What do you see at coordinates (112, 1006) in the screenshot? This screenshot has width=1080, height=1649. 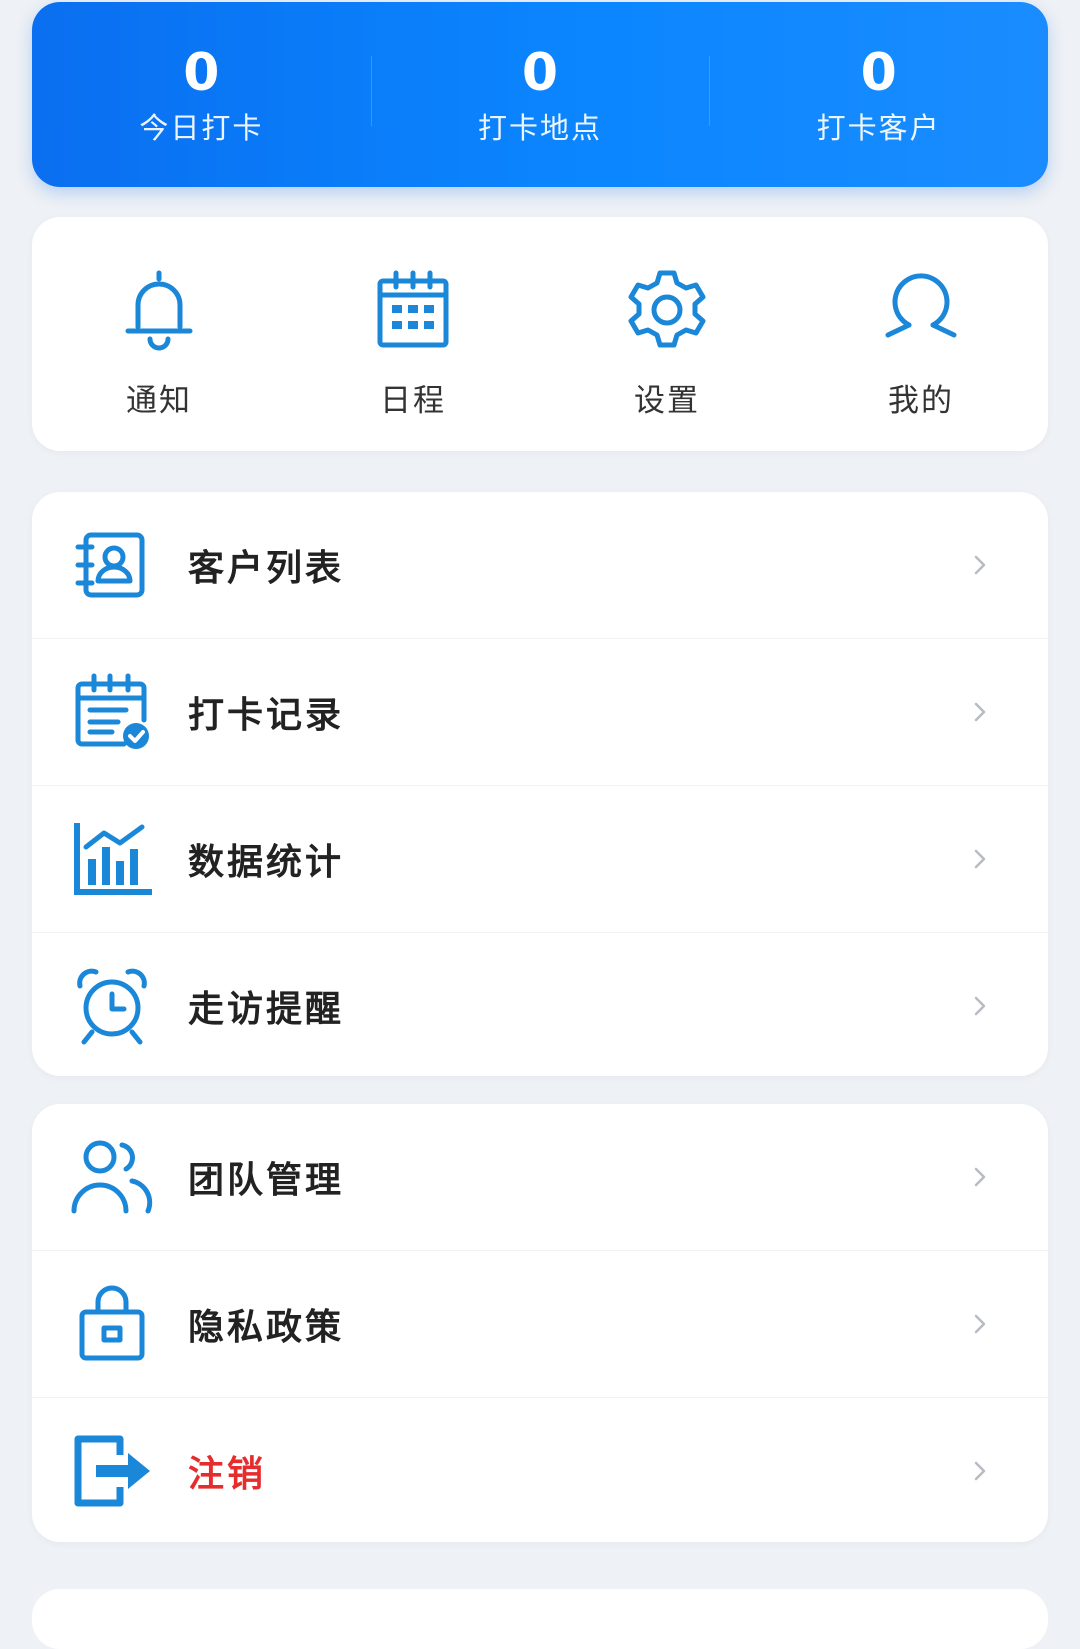 I see `alarm-clock-icon` at bounding box center [112, 1006].